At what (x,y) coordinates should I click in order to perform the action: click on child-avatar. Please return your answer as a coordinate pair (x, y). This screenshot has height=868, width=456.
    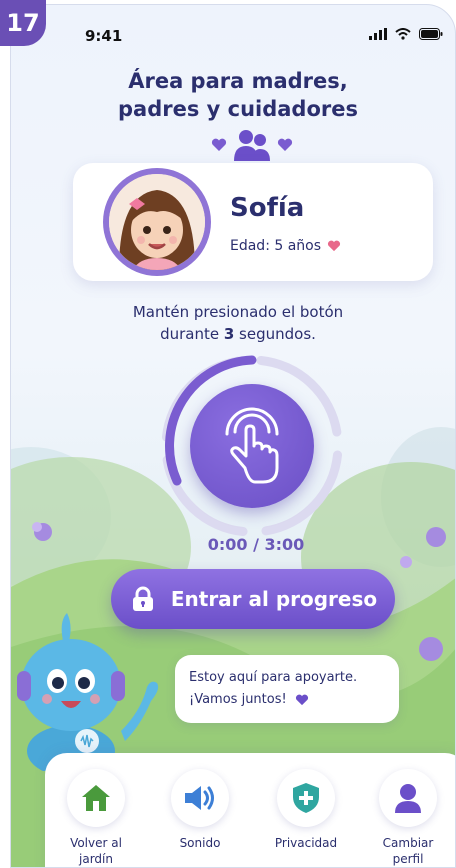
    Looking at the image, I should click on (157, 222).